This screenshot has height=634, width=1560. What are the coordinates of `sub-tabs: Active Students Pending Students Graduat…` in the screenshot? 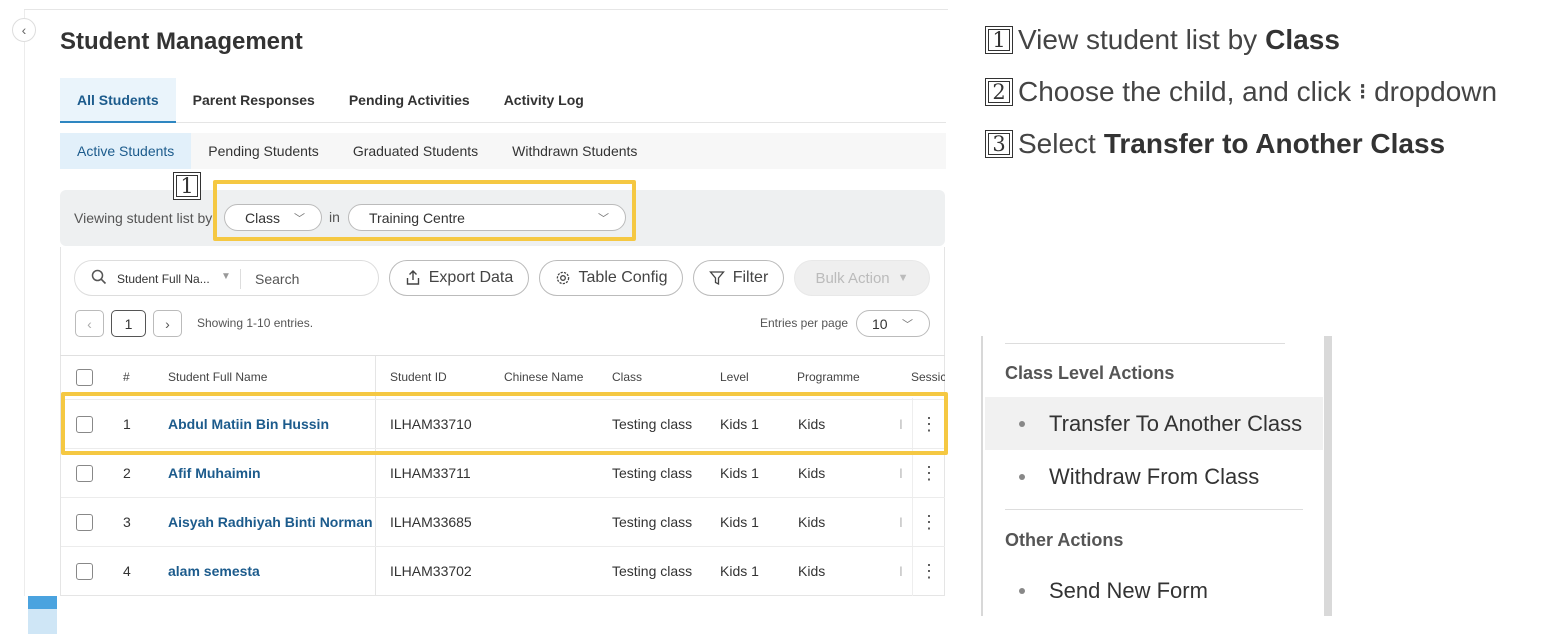 It's located at (503, 151).